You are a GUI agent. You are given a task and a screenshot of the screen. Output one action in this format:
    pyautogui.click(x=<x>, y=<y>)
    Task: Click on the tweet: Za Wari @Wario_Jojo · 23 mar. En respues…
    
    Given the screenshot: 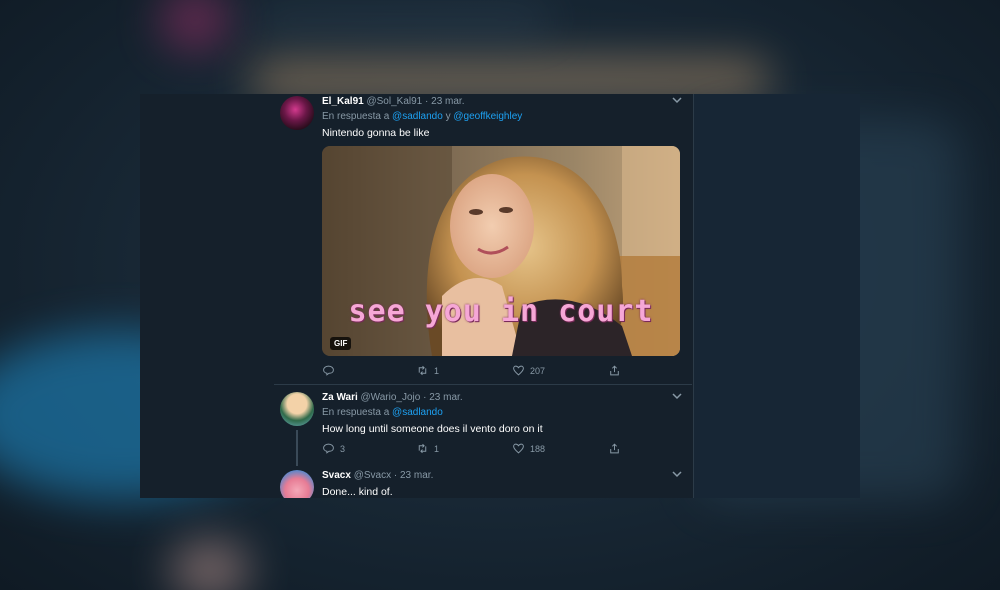 What is the action you would take?
    pyautogui.click(x=483, y=428)
    